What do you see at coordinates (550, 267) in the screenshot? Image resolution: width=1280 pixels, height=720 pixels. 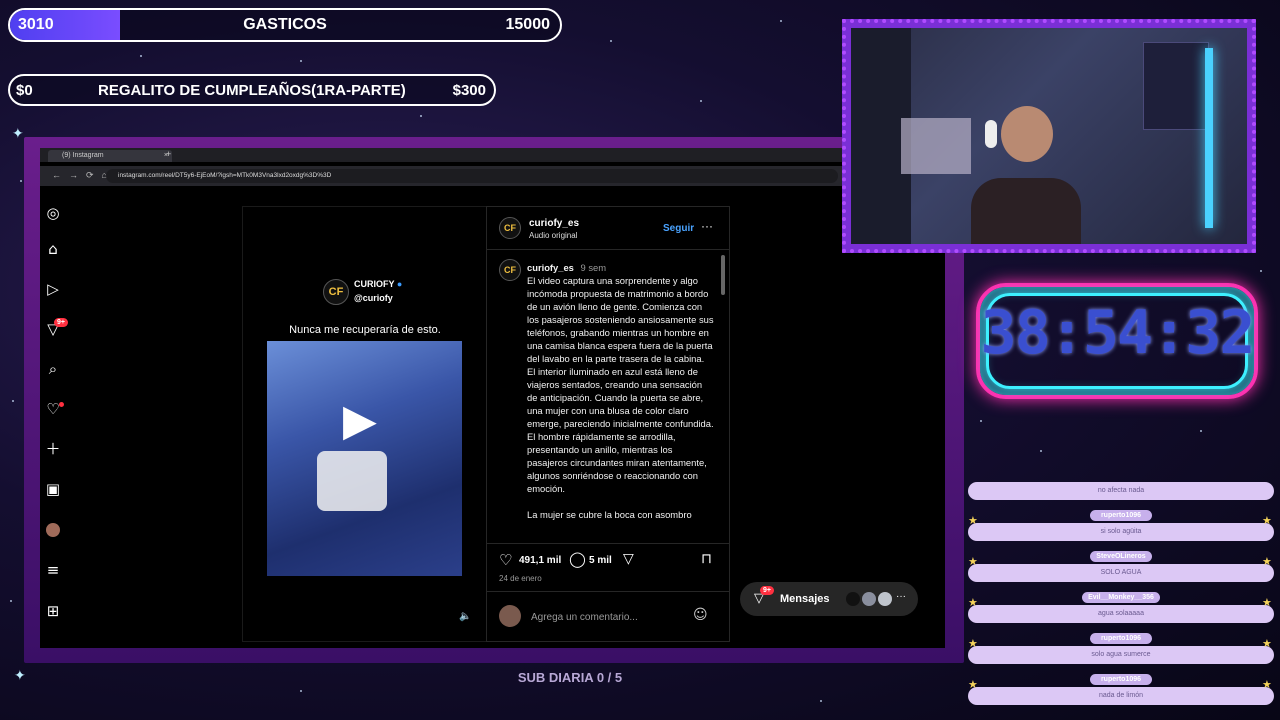 I see `comment-author: curiofy_es` at bounding box center [550, 267].